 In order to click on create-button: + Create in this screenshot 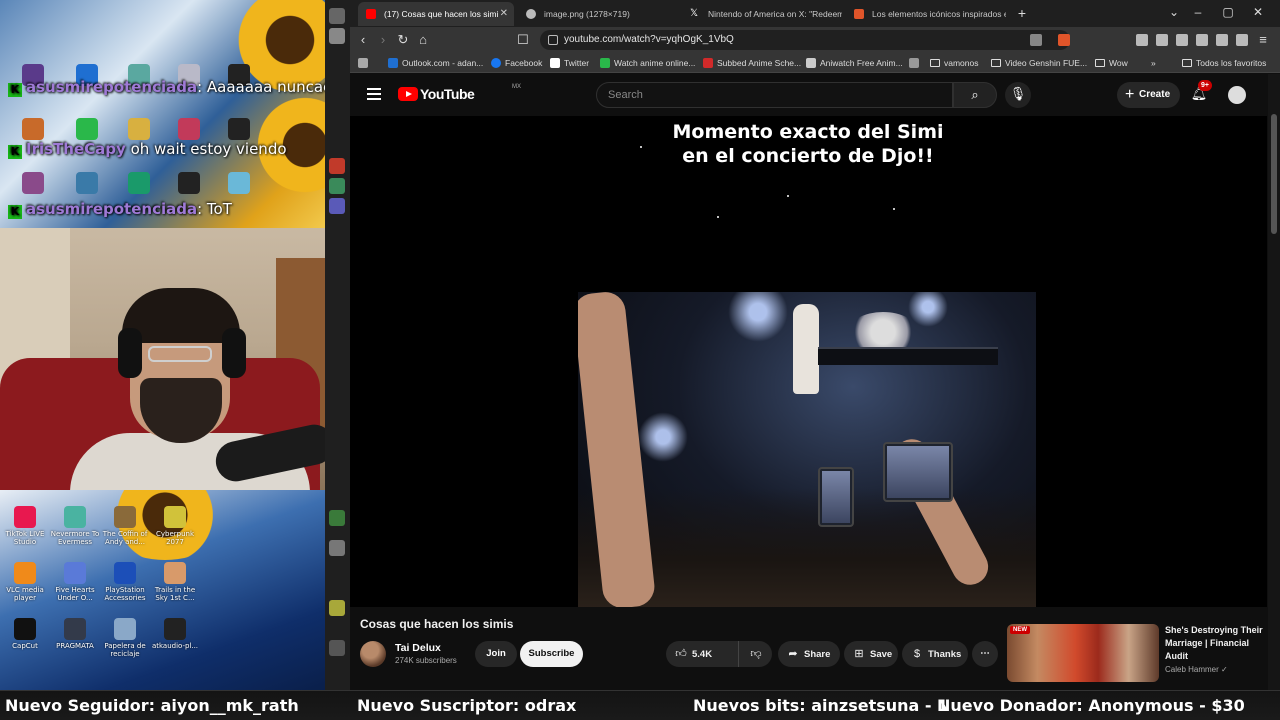, I will do `click(1148, 95)`.